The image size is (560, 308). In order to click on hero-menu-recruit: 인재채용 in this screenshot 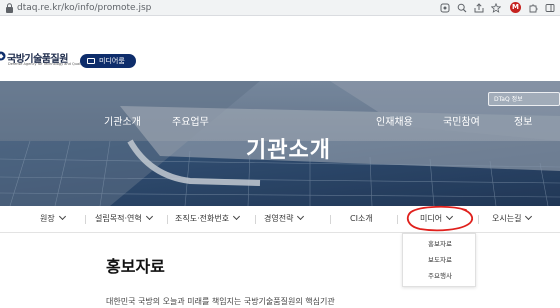, I will do `click(394, 120)`.